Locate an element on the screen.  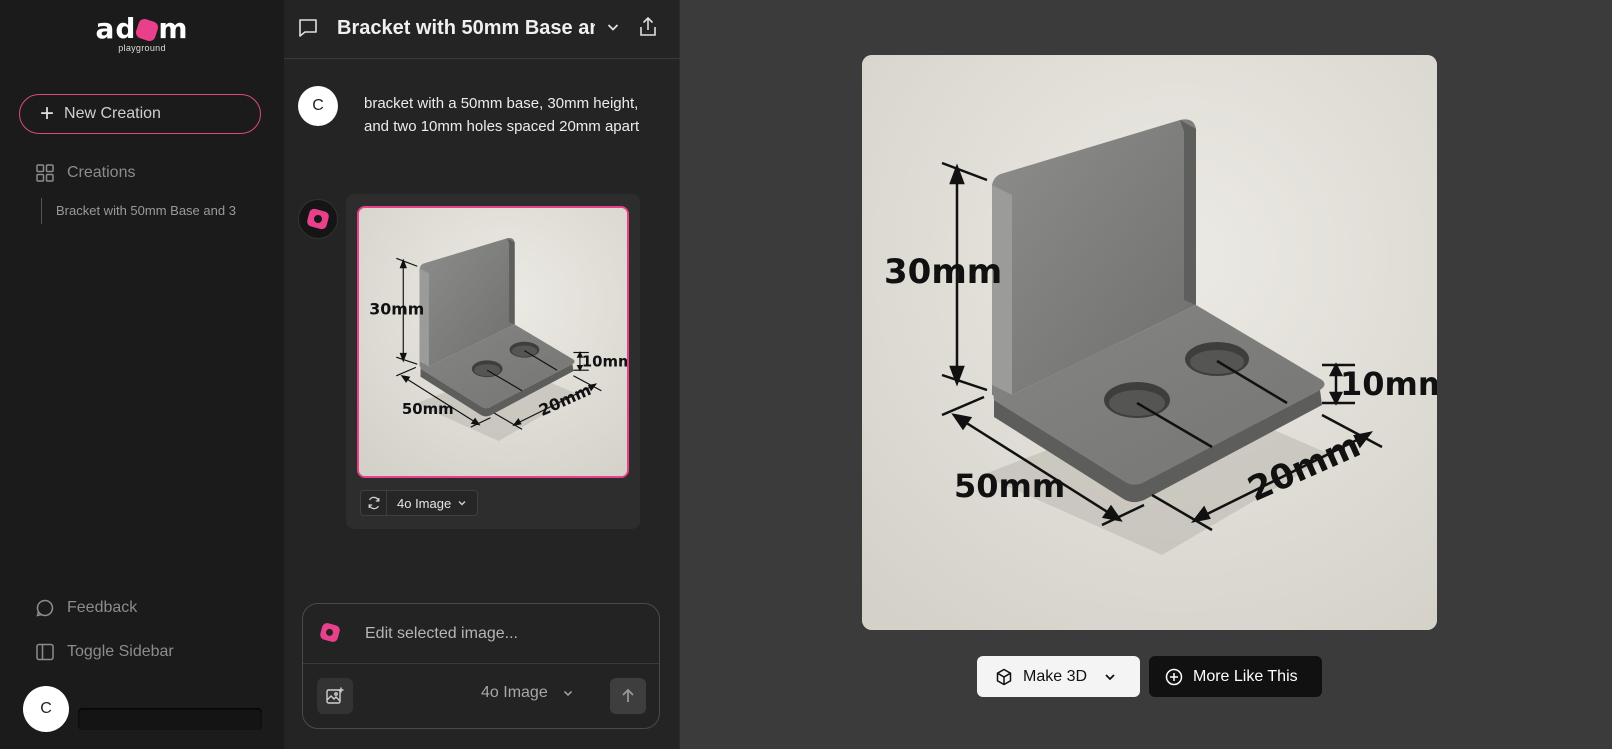
composer-model-select: 4o Image is located at coordinates (527, 693).